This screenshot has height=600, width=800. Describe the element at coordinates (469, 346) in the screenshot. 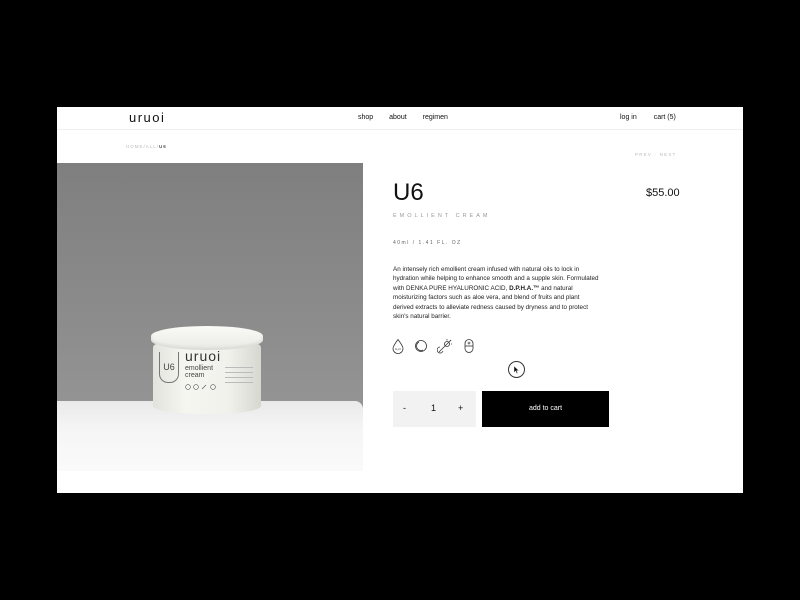

I see `capsule-icon` at that location.